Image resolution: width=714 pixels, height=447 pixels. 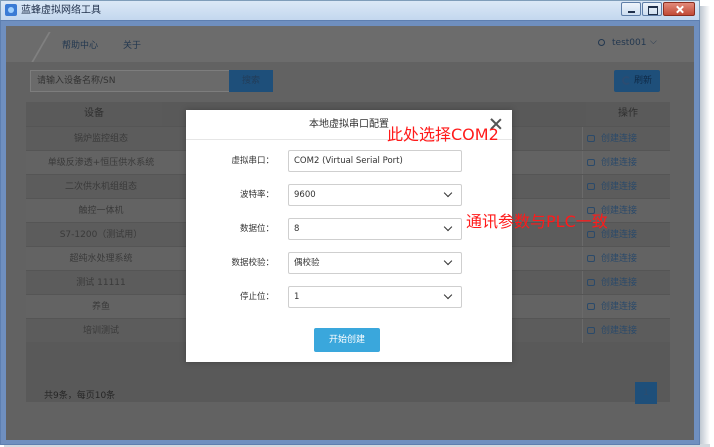 What do you see at coordinates (256, 297) in the screenshot?
I see `field-label-stop-bits: 停止位：` at bounding box center [256, 297].